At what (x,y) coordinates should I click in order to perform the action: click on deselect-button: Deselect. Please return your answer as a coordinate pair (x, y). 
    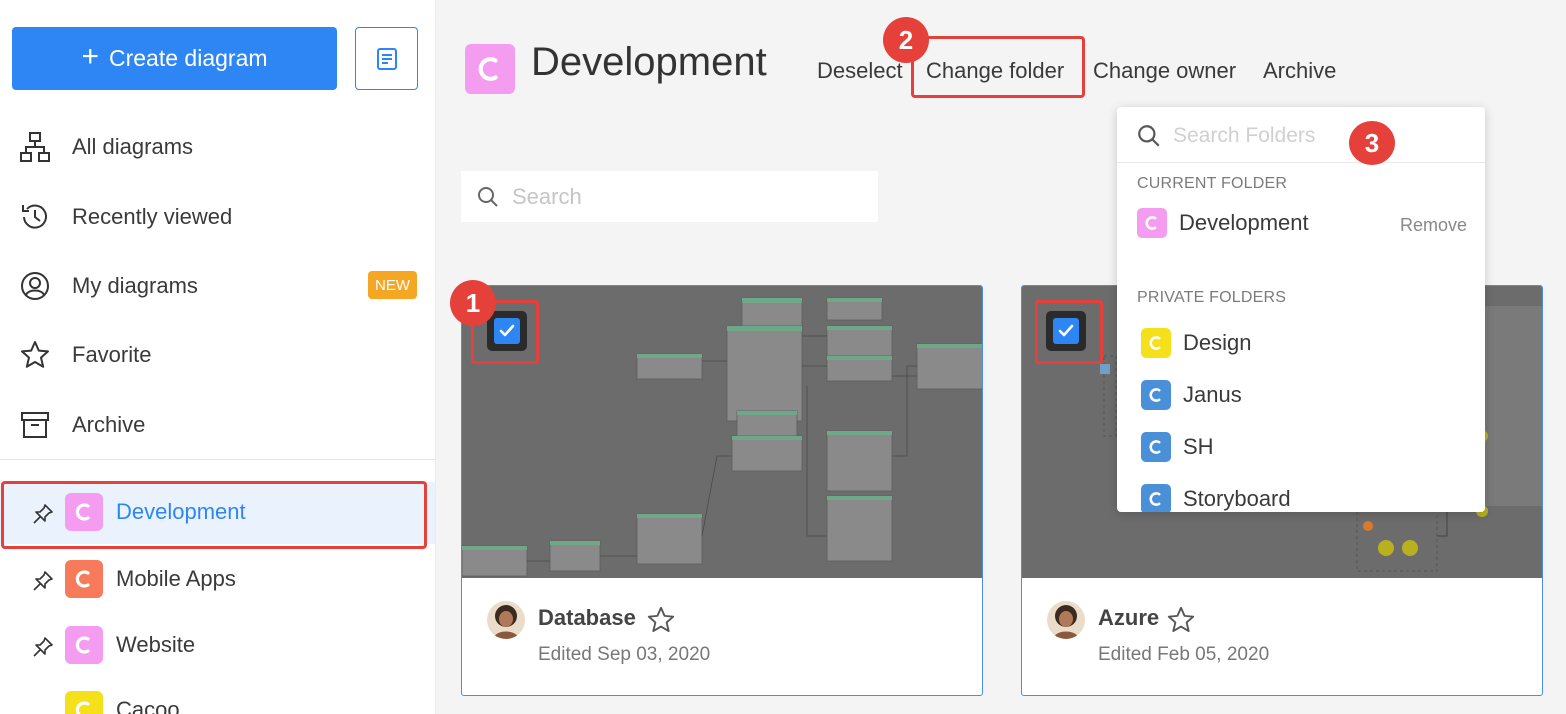
    Looking at the image, I should click on (860, 71).